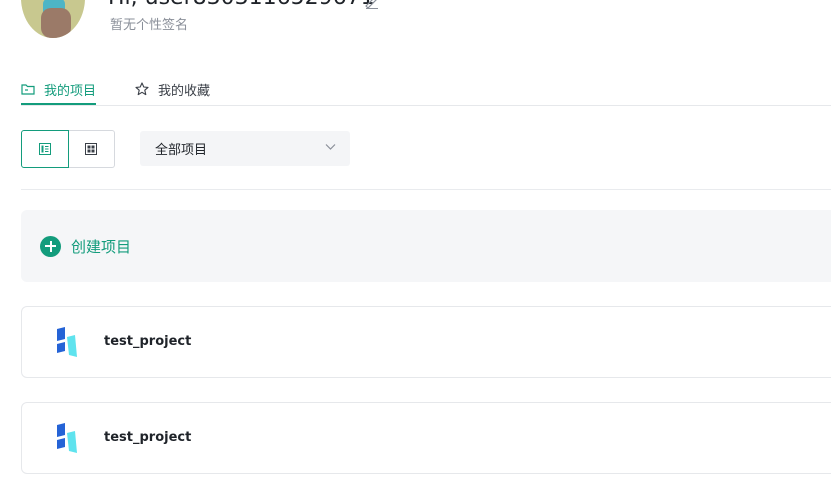  I want to click on grid-view-icon, so click(91, 149).